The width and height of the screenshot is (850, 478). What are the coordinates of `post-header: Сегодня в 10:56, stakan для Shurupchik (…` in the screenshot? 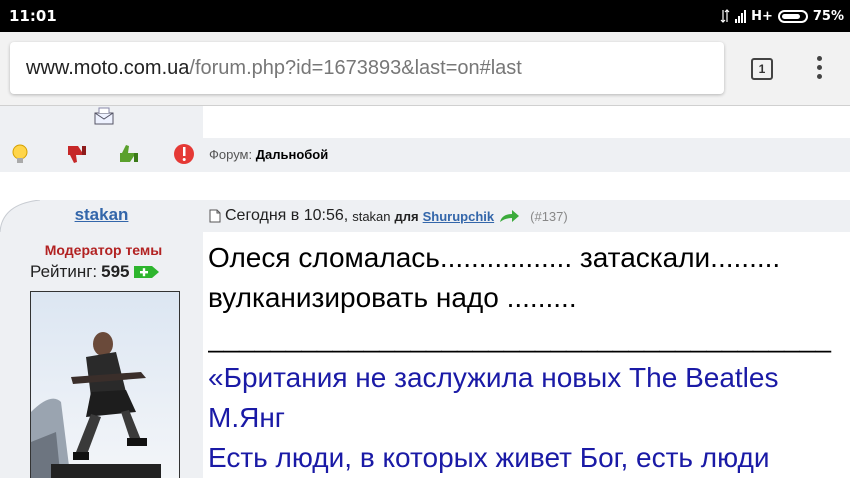 It's located at (526, 216).